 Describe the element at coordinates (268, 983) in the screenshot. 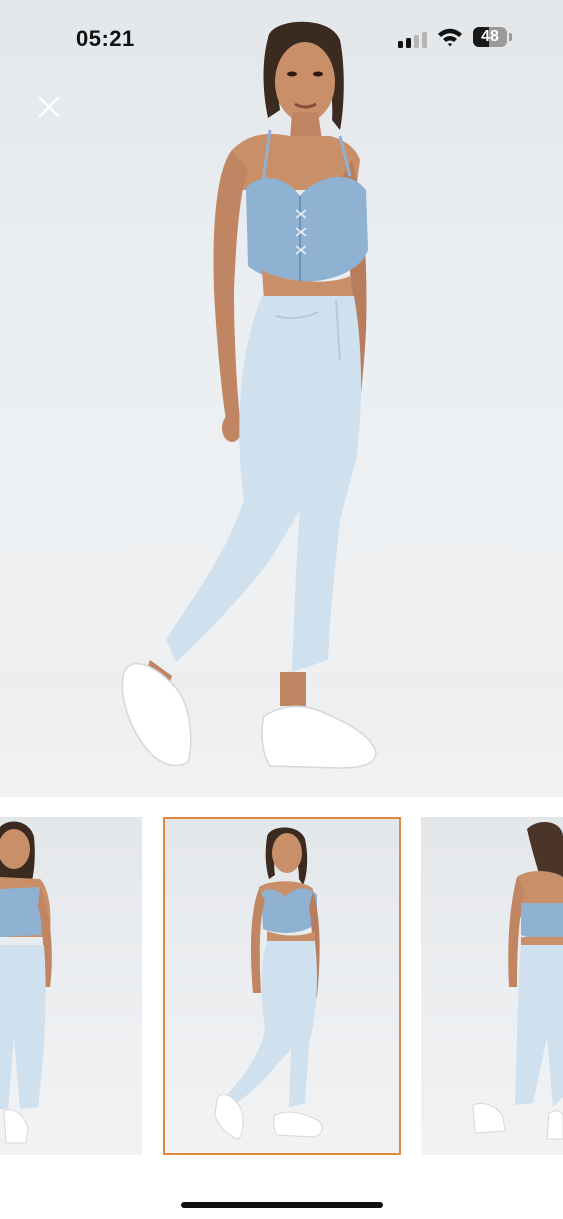

I see `model-side-thumbnail` at that location.